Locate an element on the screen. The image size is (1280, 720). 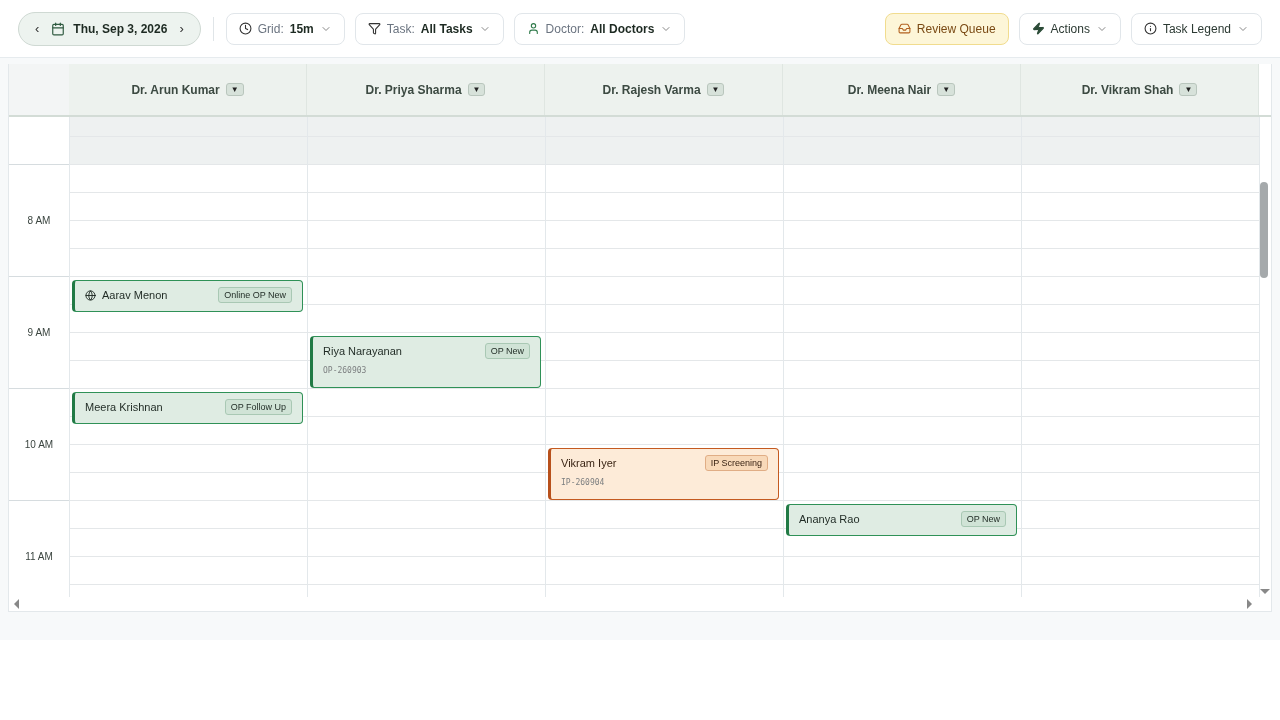
doctor-name: Dr. Rajesh Varma is located at coordinates (651, 89).